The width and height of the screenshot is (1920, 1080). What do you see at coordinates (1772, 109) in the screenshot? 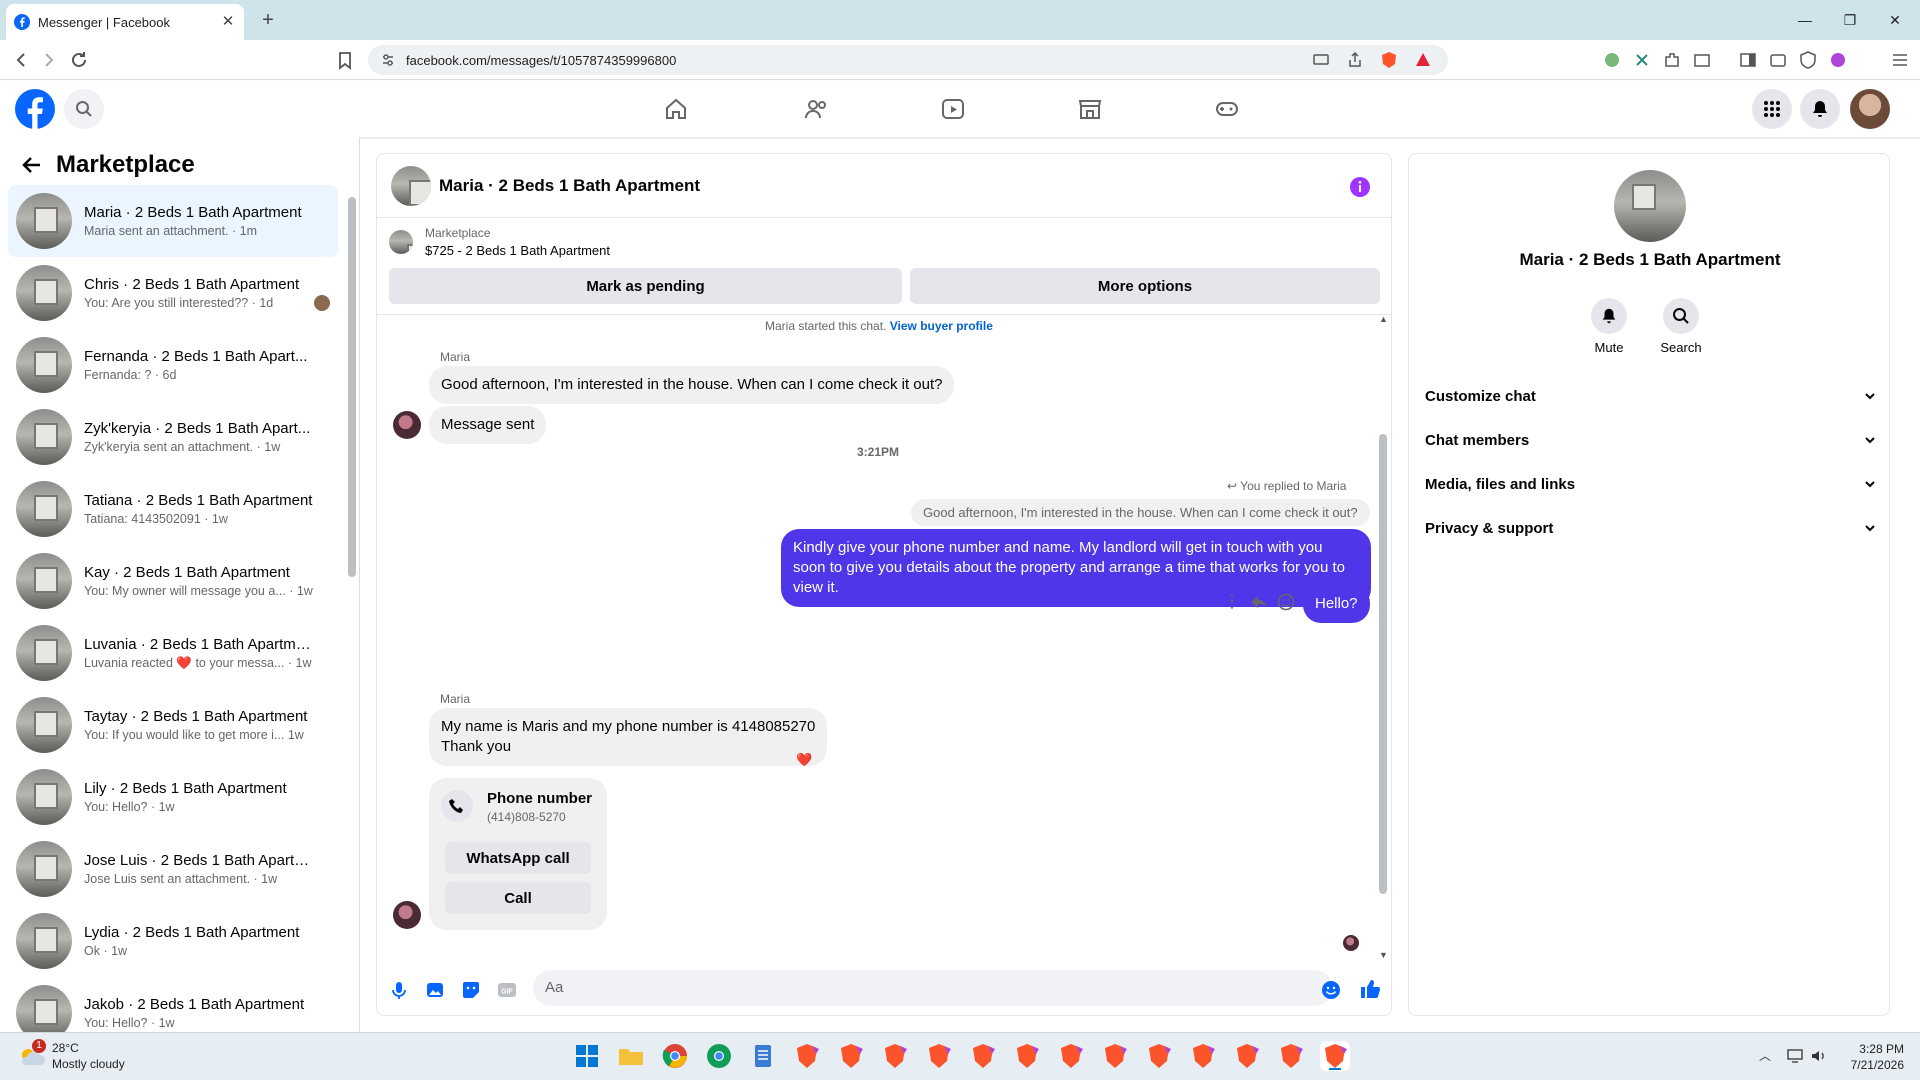
I see `apps-menu-button` at bounding box center [1772, 109].